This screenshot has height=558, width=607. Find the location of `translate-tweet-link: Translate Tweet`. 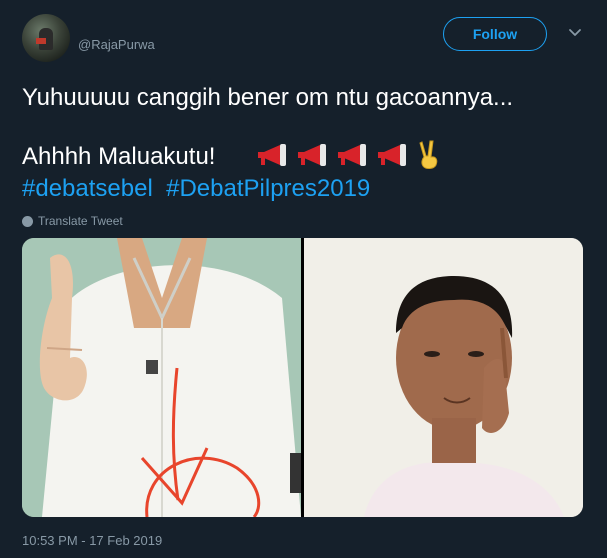

translate-tweet-link: Translate Tweet is located at coordinates (72, 221).